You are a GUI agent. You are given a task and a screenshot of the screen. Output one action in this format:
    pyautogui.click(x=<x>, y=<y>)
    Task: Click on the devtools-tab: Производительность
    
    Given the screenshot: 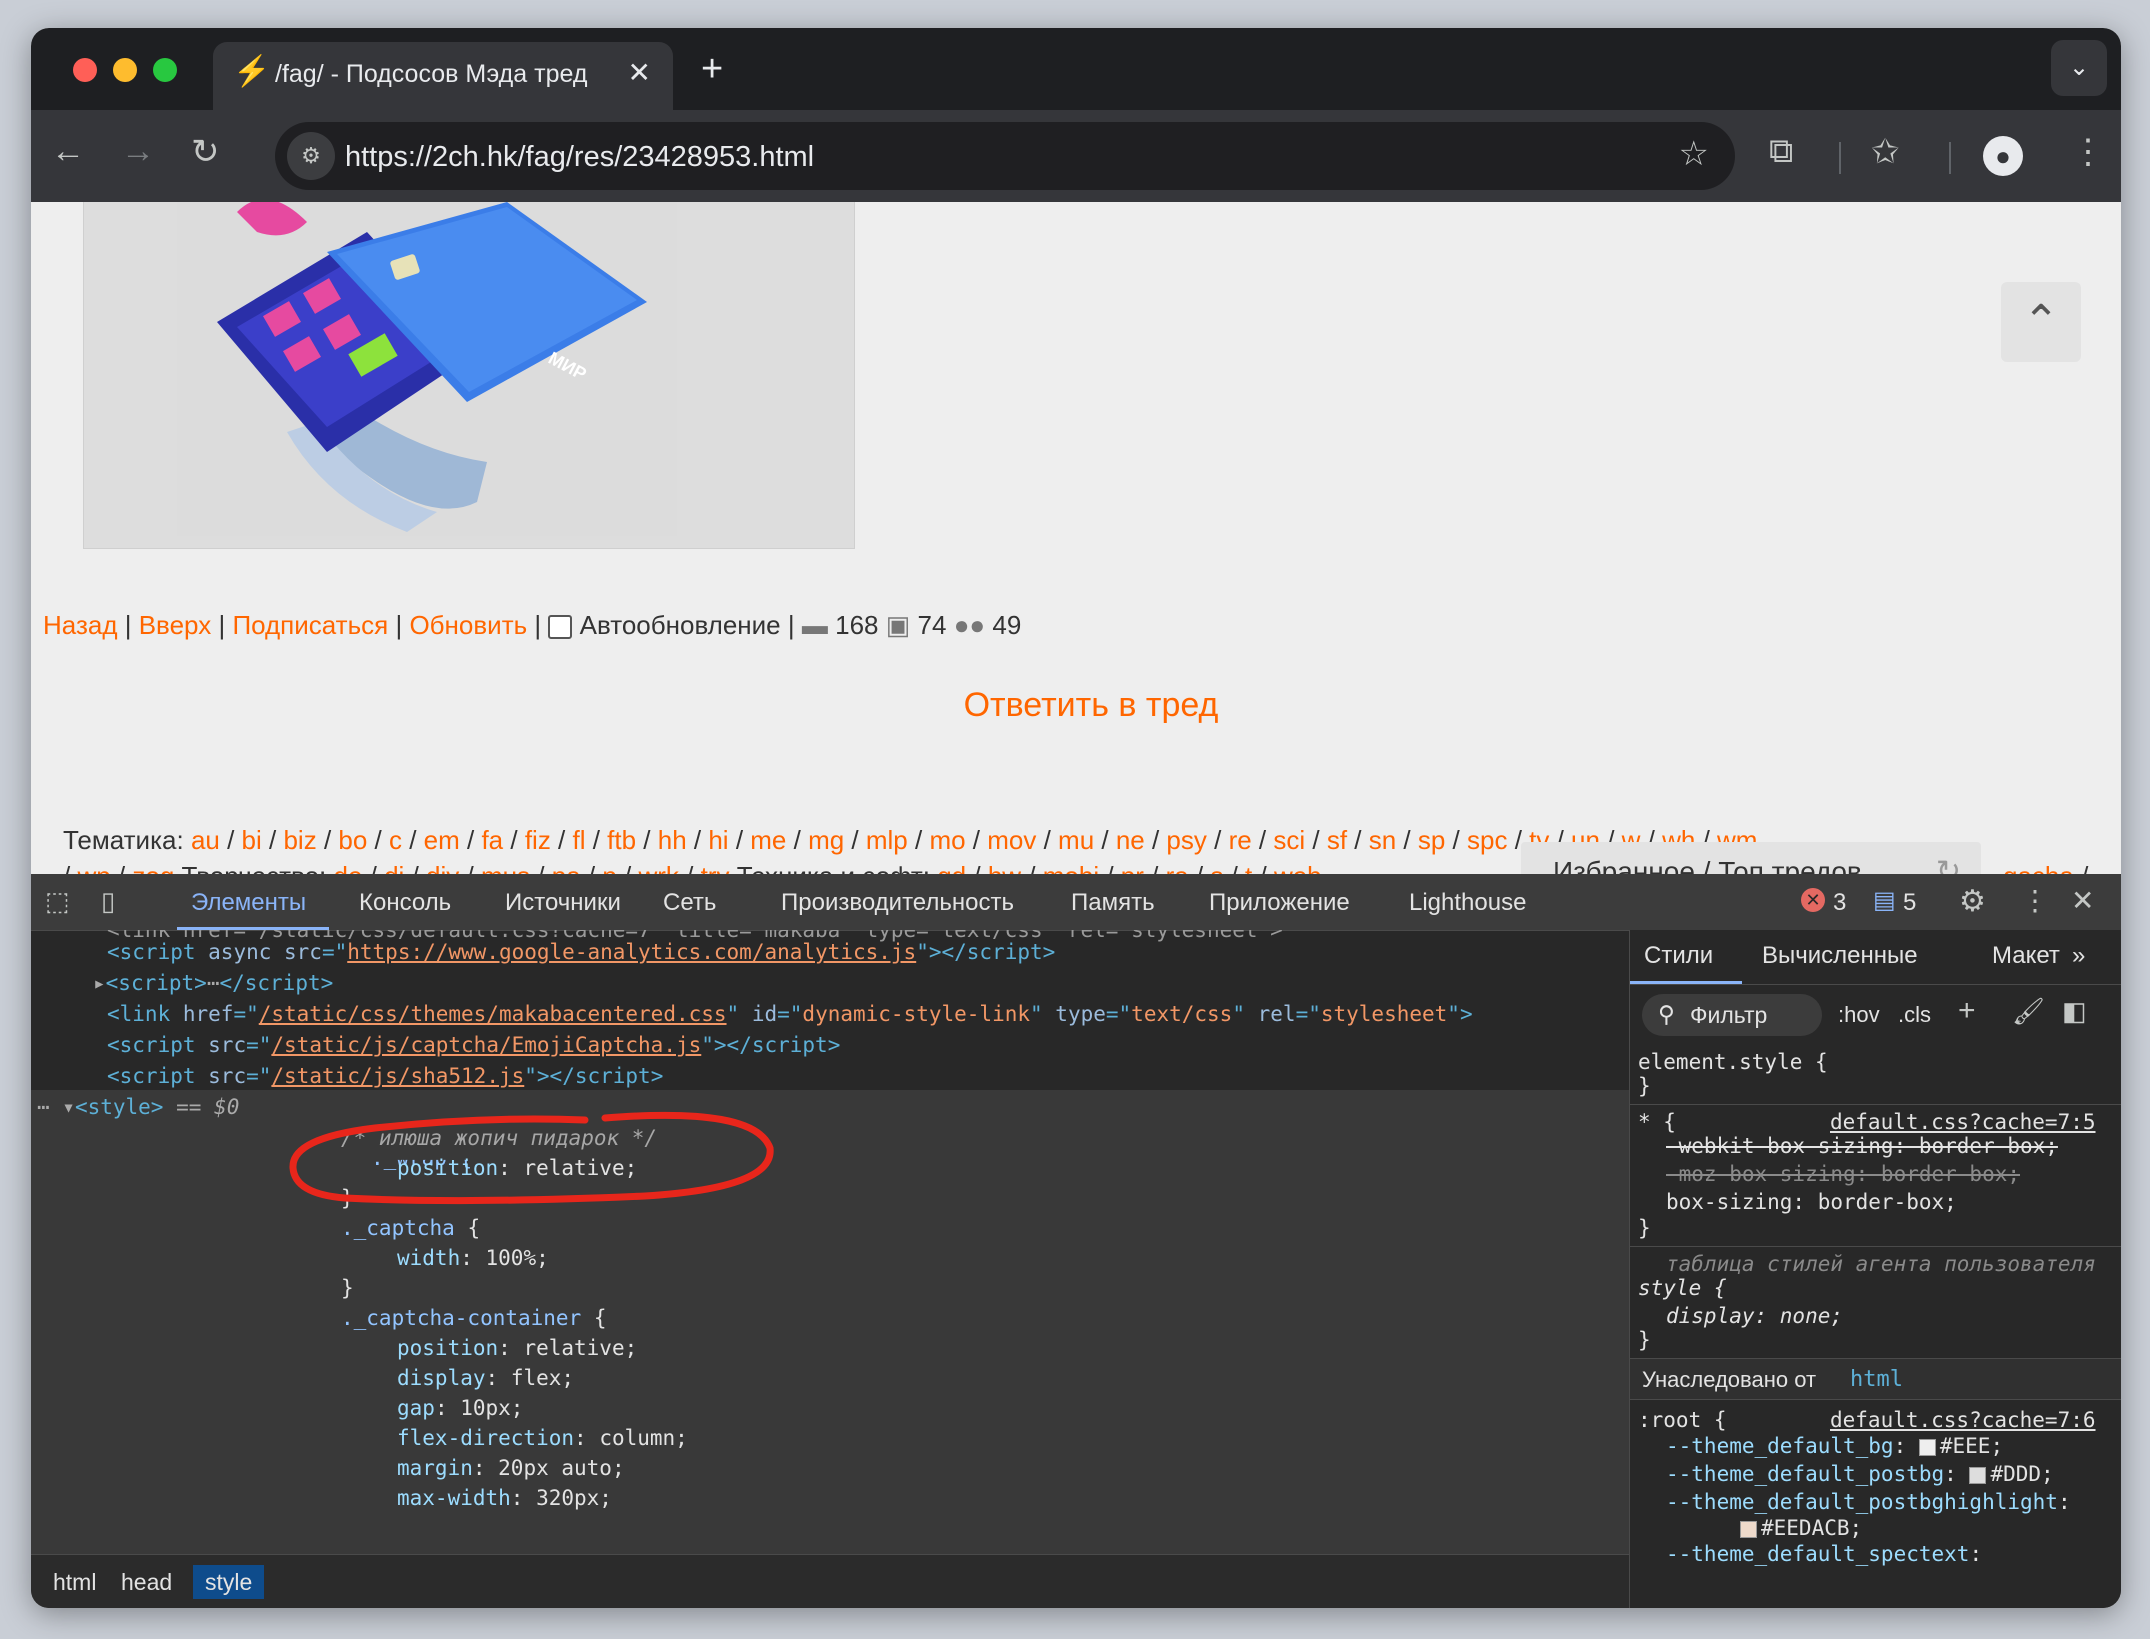 What is the action you would take?
    pyautogui.click(x=897, y=903)
    